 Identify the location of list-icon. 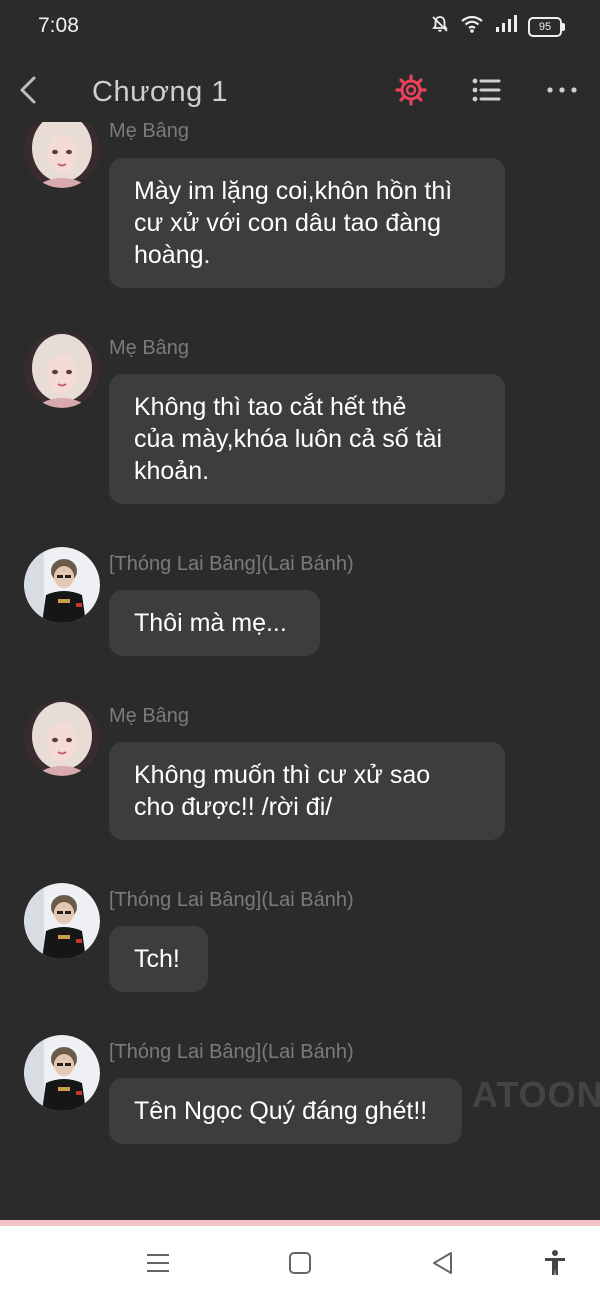
(486, 90).